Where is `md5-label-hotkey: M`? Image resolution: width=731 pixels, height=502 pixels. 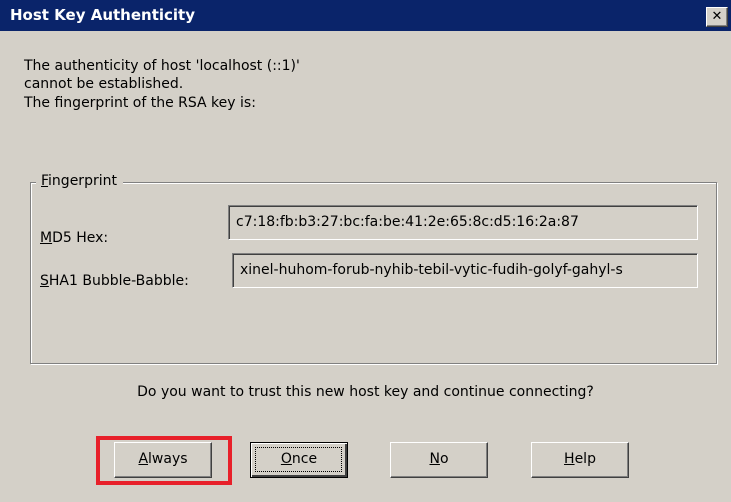 md5-label-hotkey: M is located at coordinates (46, 238).